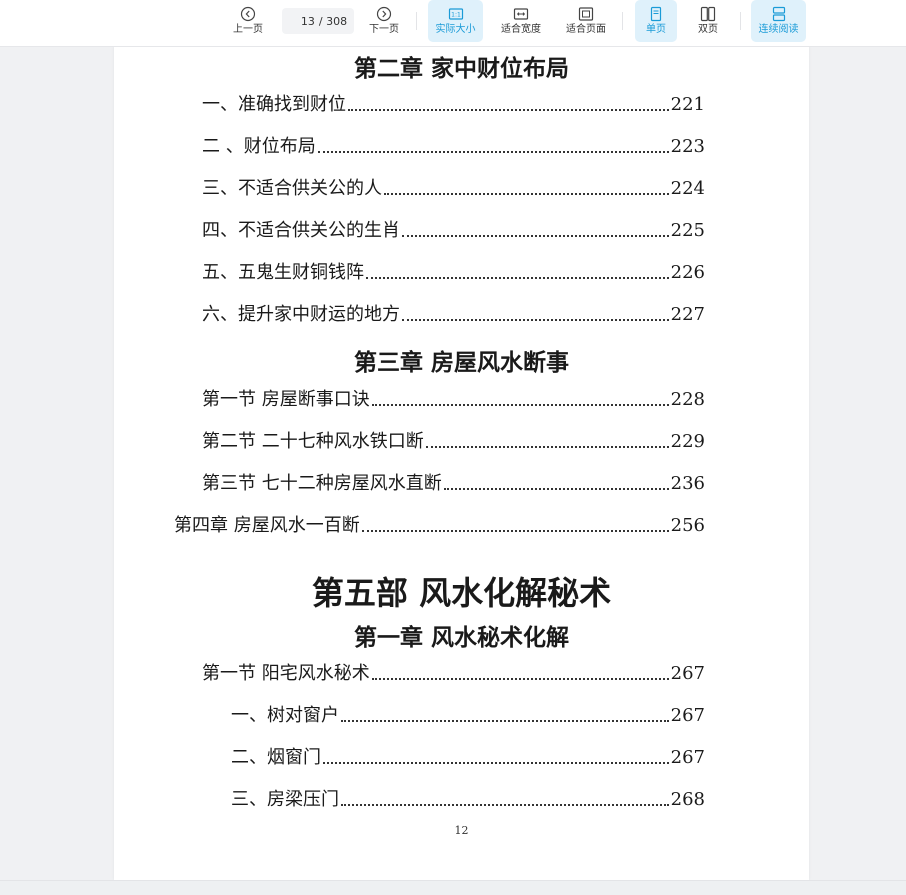 Image resolution: width=906 pixels, height=895 pixels. What do you see at coordinates (453, 674) in the screenshot?
I see `toc-entry: 第一节 阳宅风水秘术 267` at bounding box center [453, 674].